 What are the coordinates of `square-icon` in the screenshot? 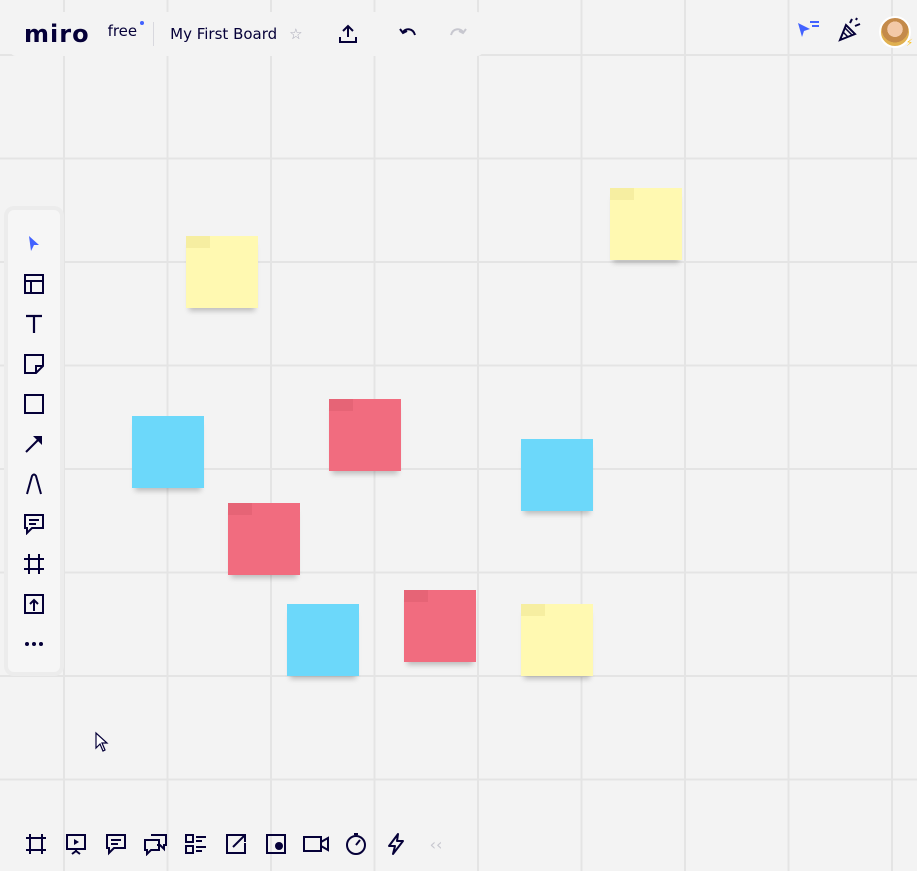 It's located at (34, 404).